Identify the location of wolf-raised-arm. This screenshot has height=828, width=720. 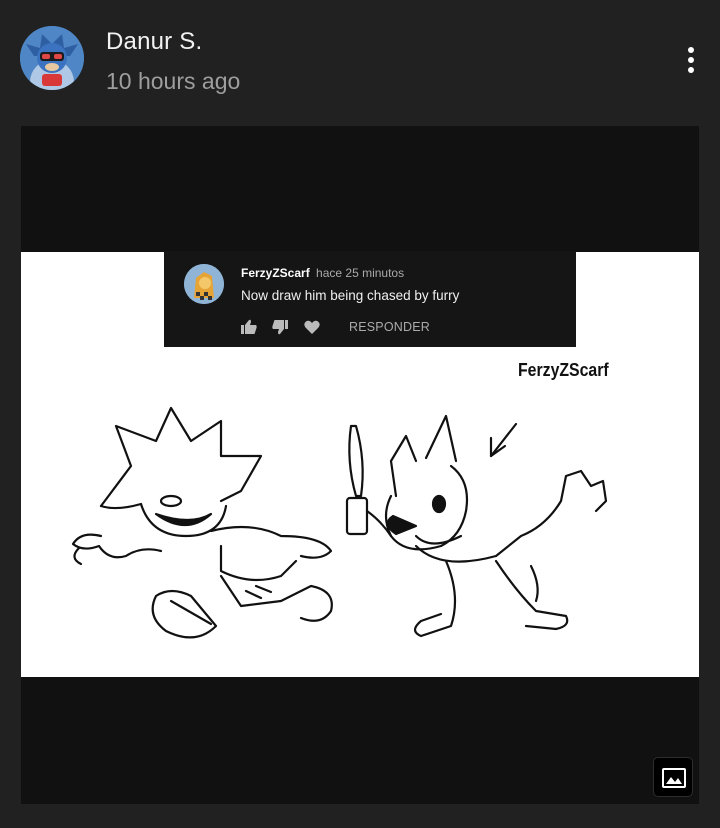
(511, 516).